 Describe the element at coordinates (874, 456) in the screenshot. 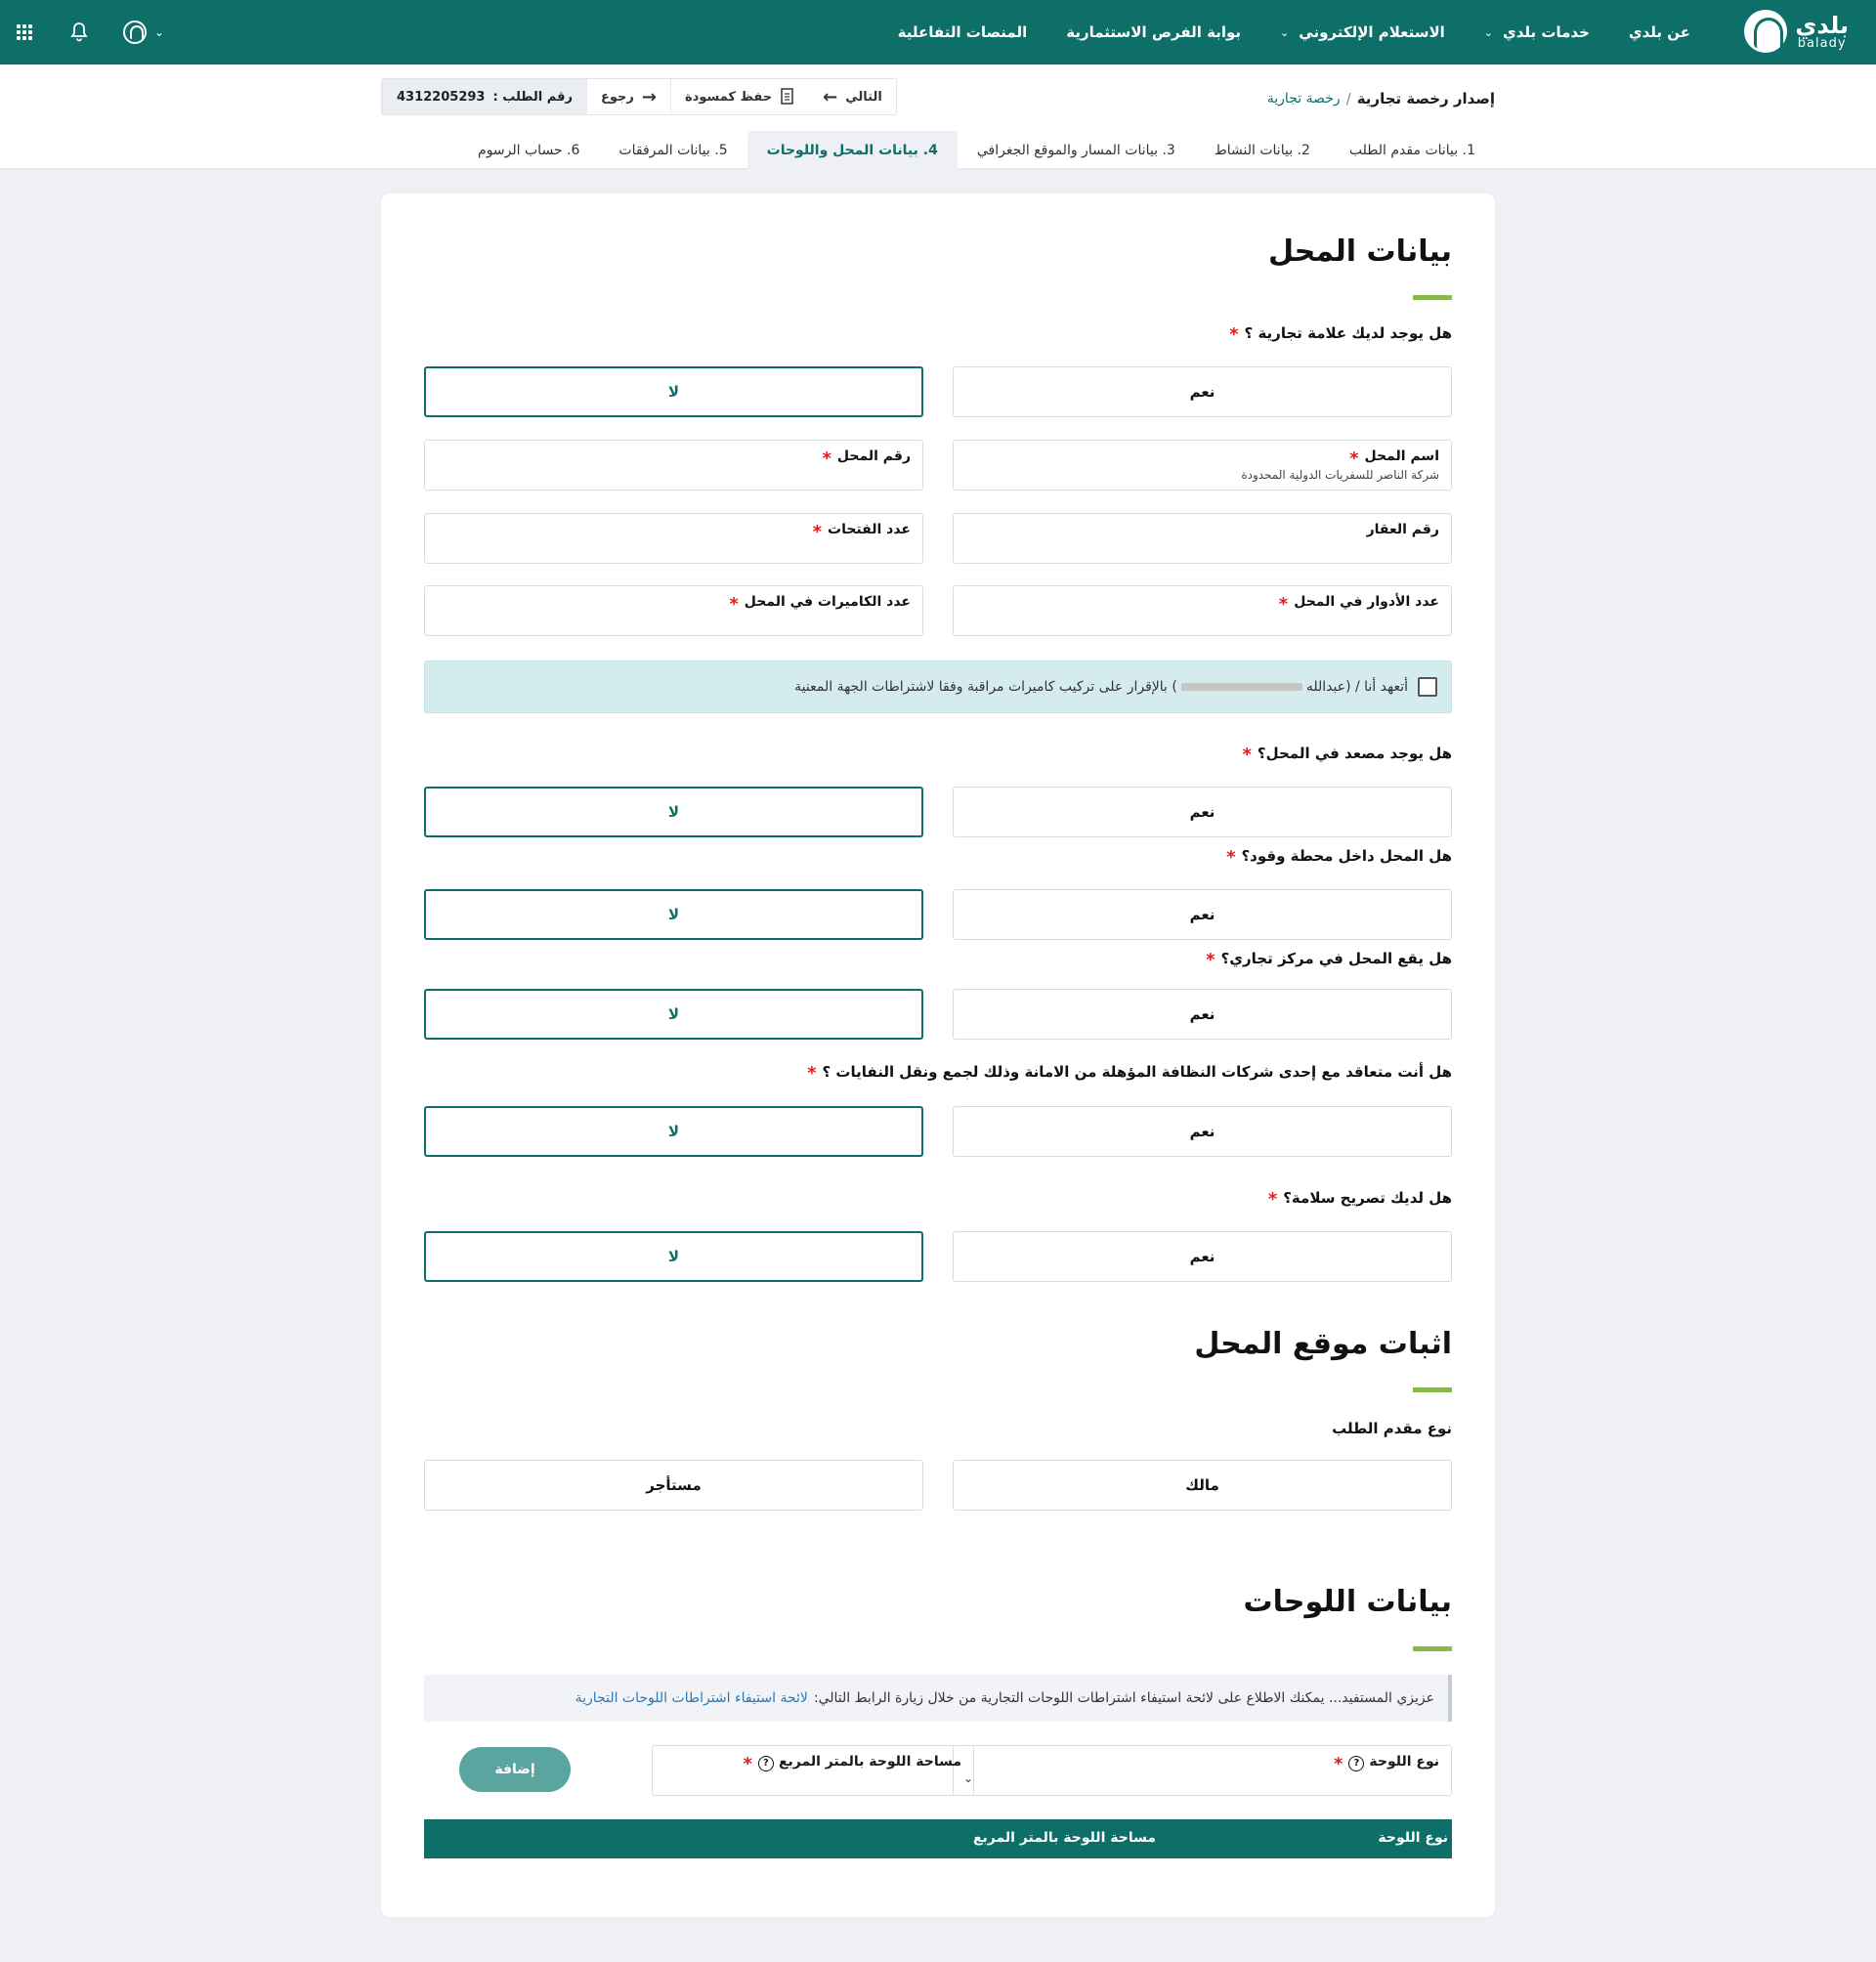

I see `field-label-text: رقم المحل` at that location.